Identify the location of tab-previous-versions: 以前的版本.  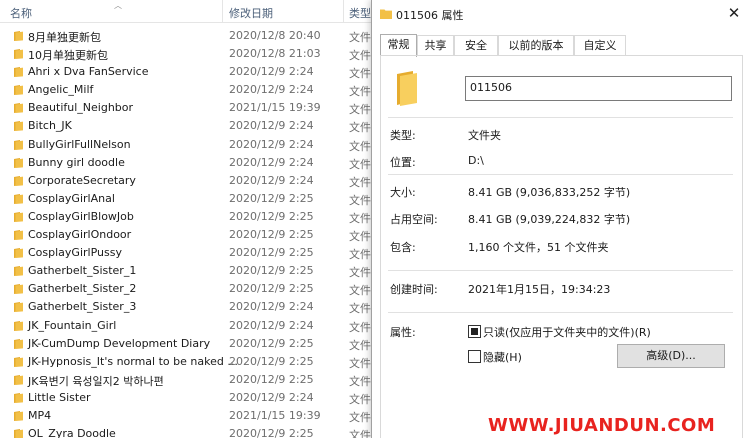
(536, 45).